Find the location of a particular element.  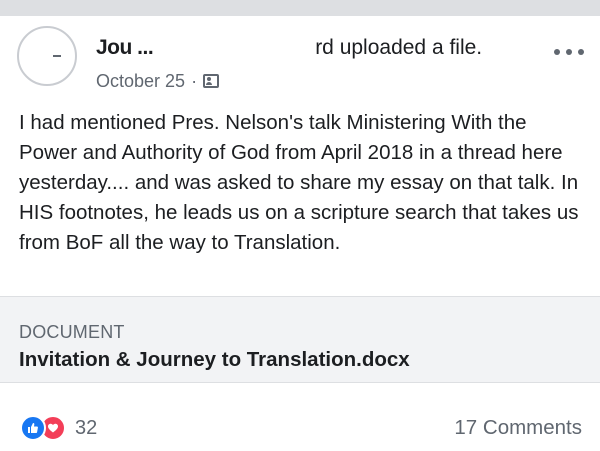

post-action-text: rd uploaded a file. is located at coordinates (399, 47).